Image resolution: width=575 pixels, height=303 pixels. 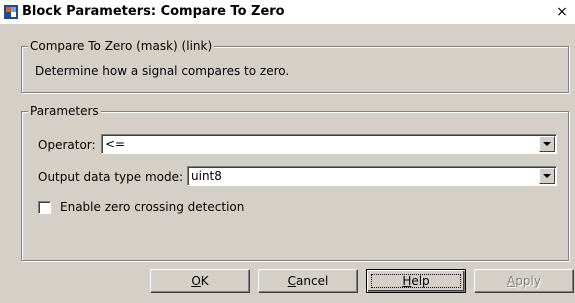 What do you see at coordinates (372, 176) in the screenshot?
I see `output-mode-dropdown: uint8` at bounding box center [372, 176].